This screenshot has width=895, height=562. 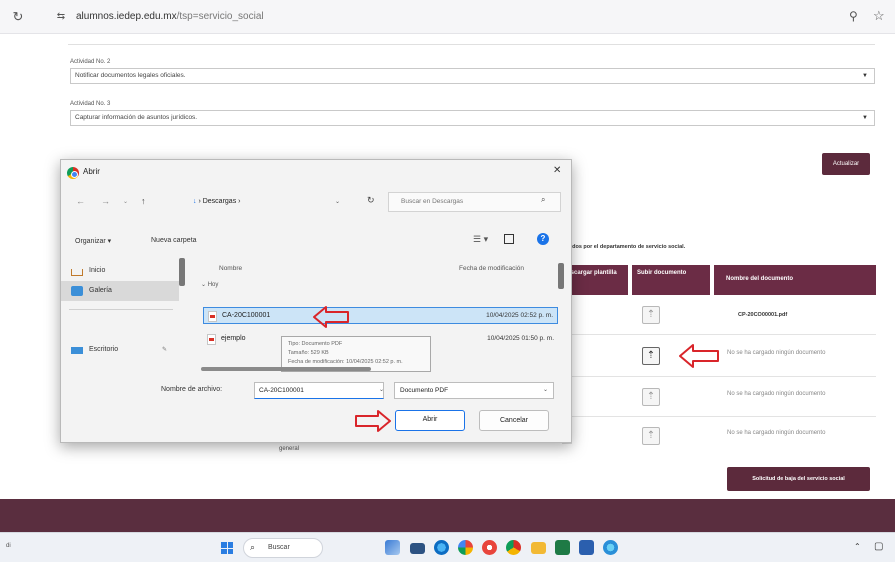 What do you see at coordinates (319, 390) in the screenshot?
I see `filename-input: CA-20C100001` at bounding box center [319, 390].